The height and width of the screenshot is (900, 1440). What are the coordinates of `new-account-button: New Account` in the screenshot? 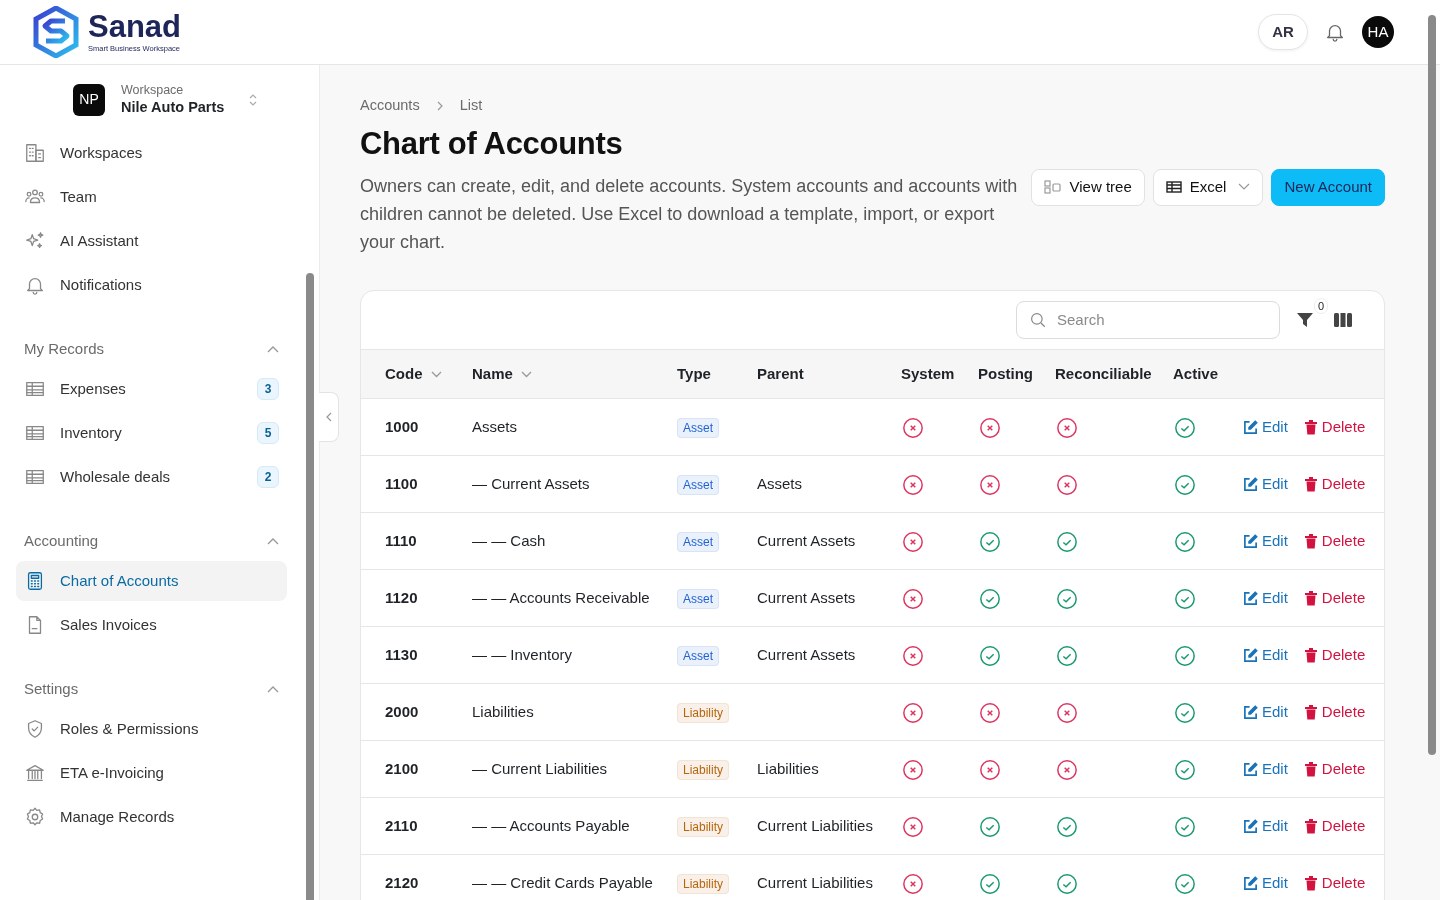 It's located at (1328, 187).